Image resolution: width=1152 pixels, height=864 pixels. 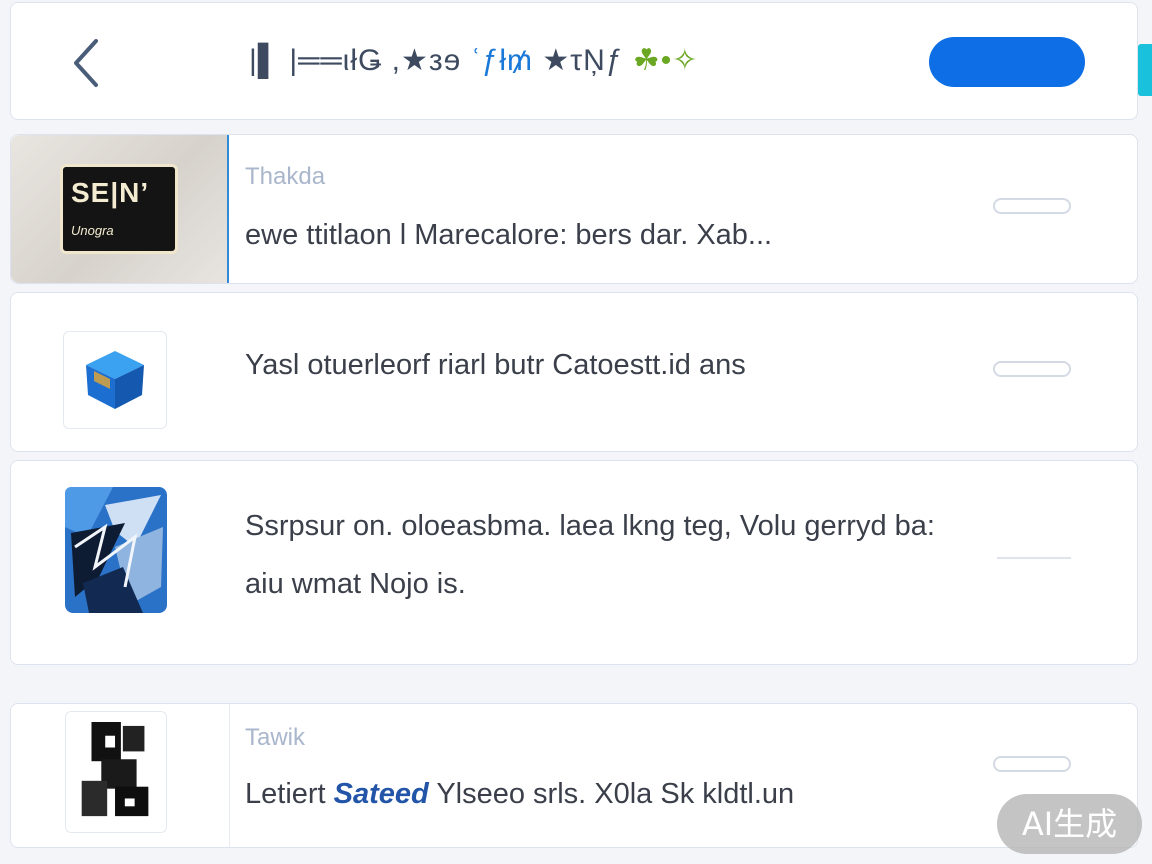 I want to click on logo-sub-text: Unogra, so click(x=92, y=230).